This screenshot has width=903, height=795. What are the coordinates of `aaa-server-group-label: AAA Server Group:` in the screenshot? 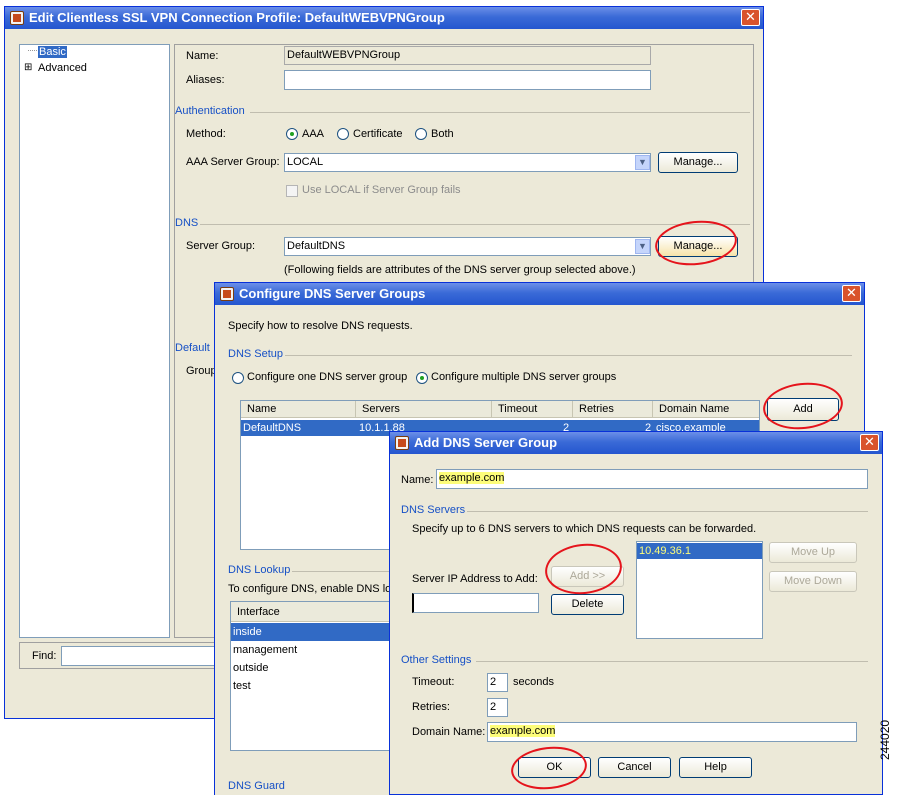 It's located at (233, 162).